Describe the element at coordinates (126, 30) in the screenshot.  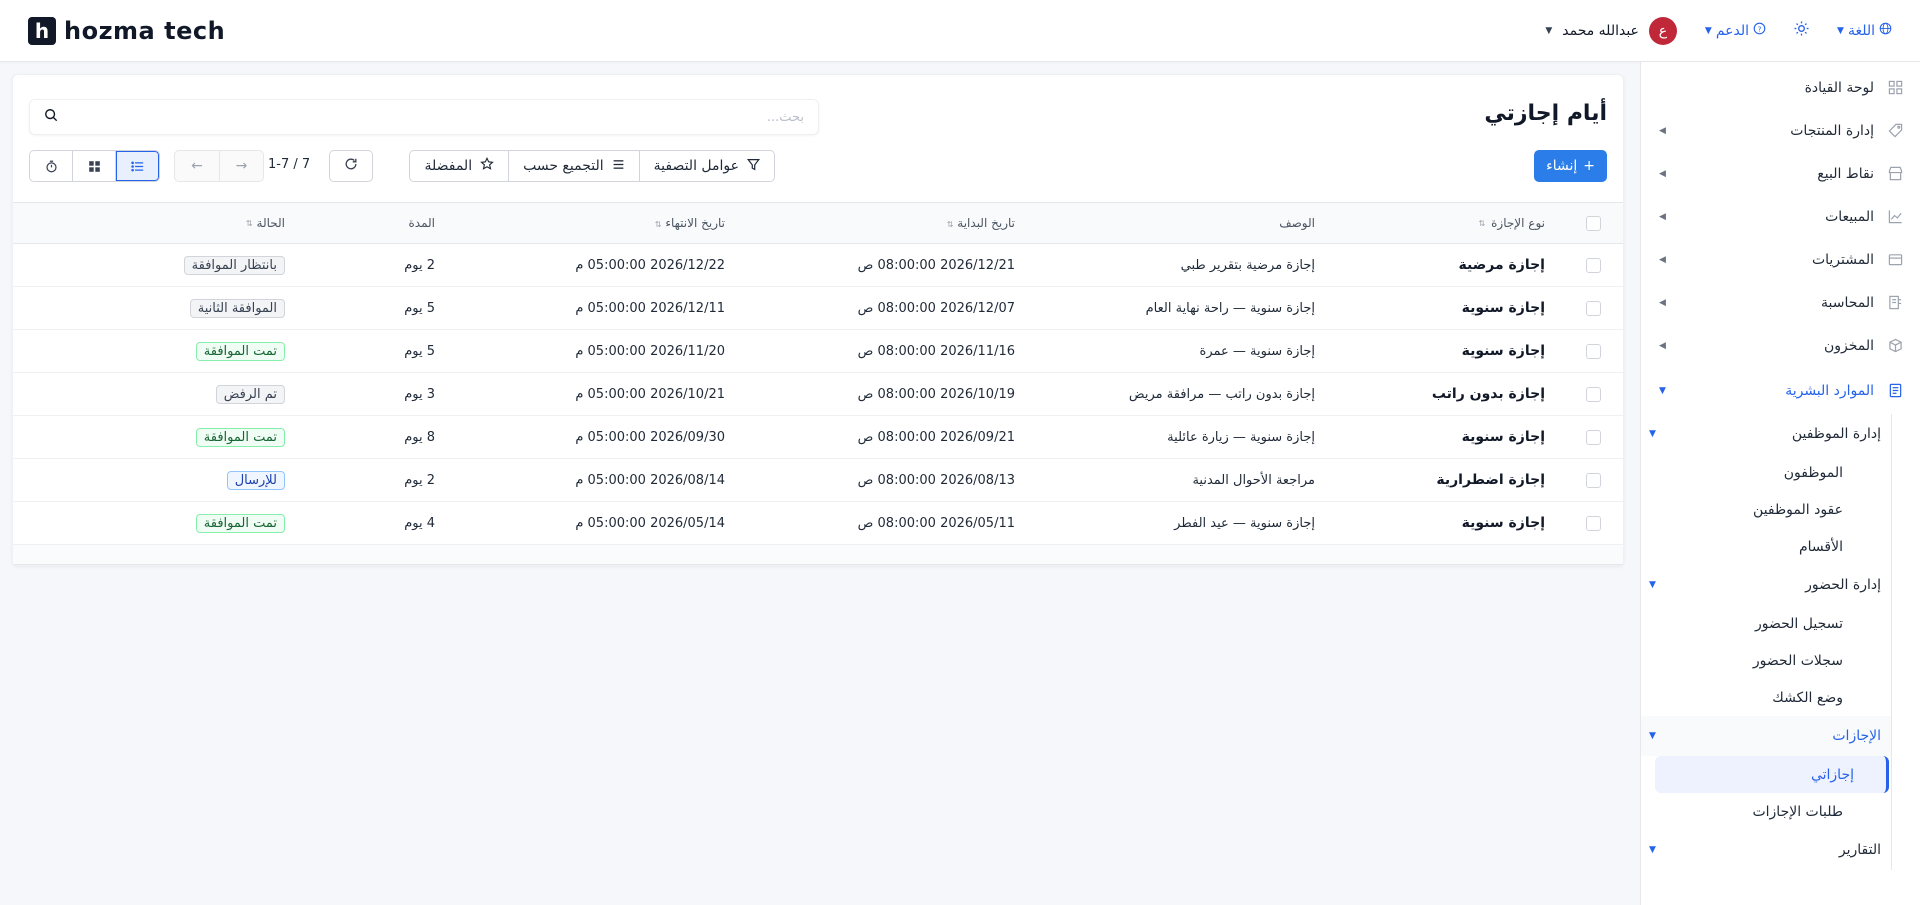
I see `brand-logo: h hozma tech` at that location.